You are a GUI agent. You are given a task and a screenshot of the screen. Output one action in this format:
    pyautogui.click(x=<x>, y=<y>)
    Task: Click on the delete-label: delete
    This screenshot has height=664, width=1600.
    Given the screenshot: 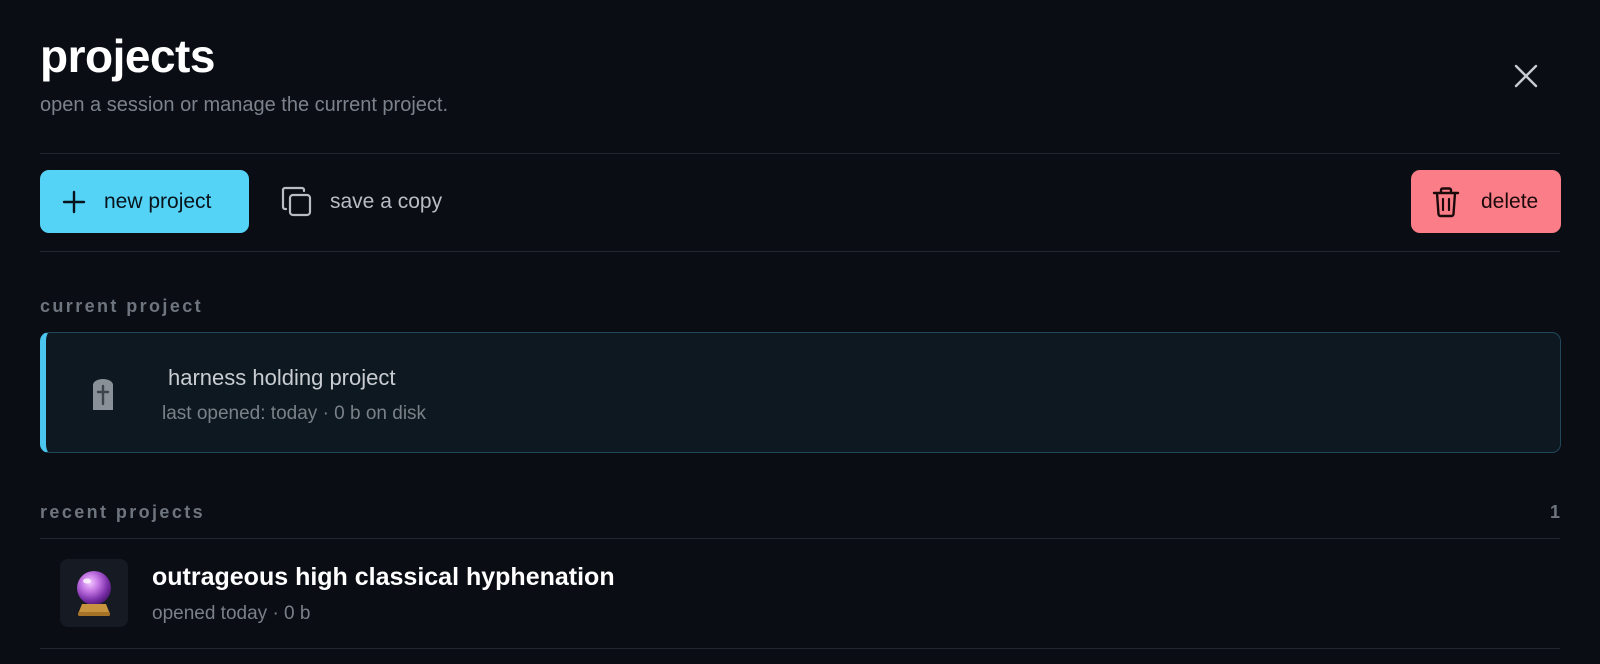 What is the action you would take?
    pyautogui.click(x=1510, y=201)
    